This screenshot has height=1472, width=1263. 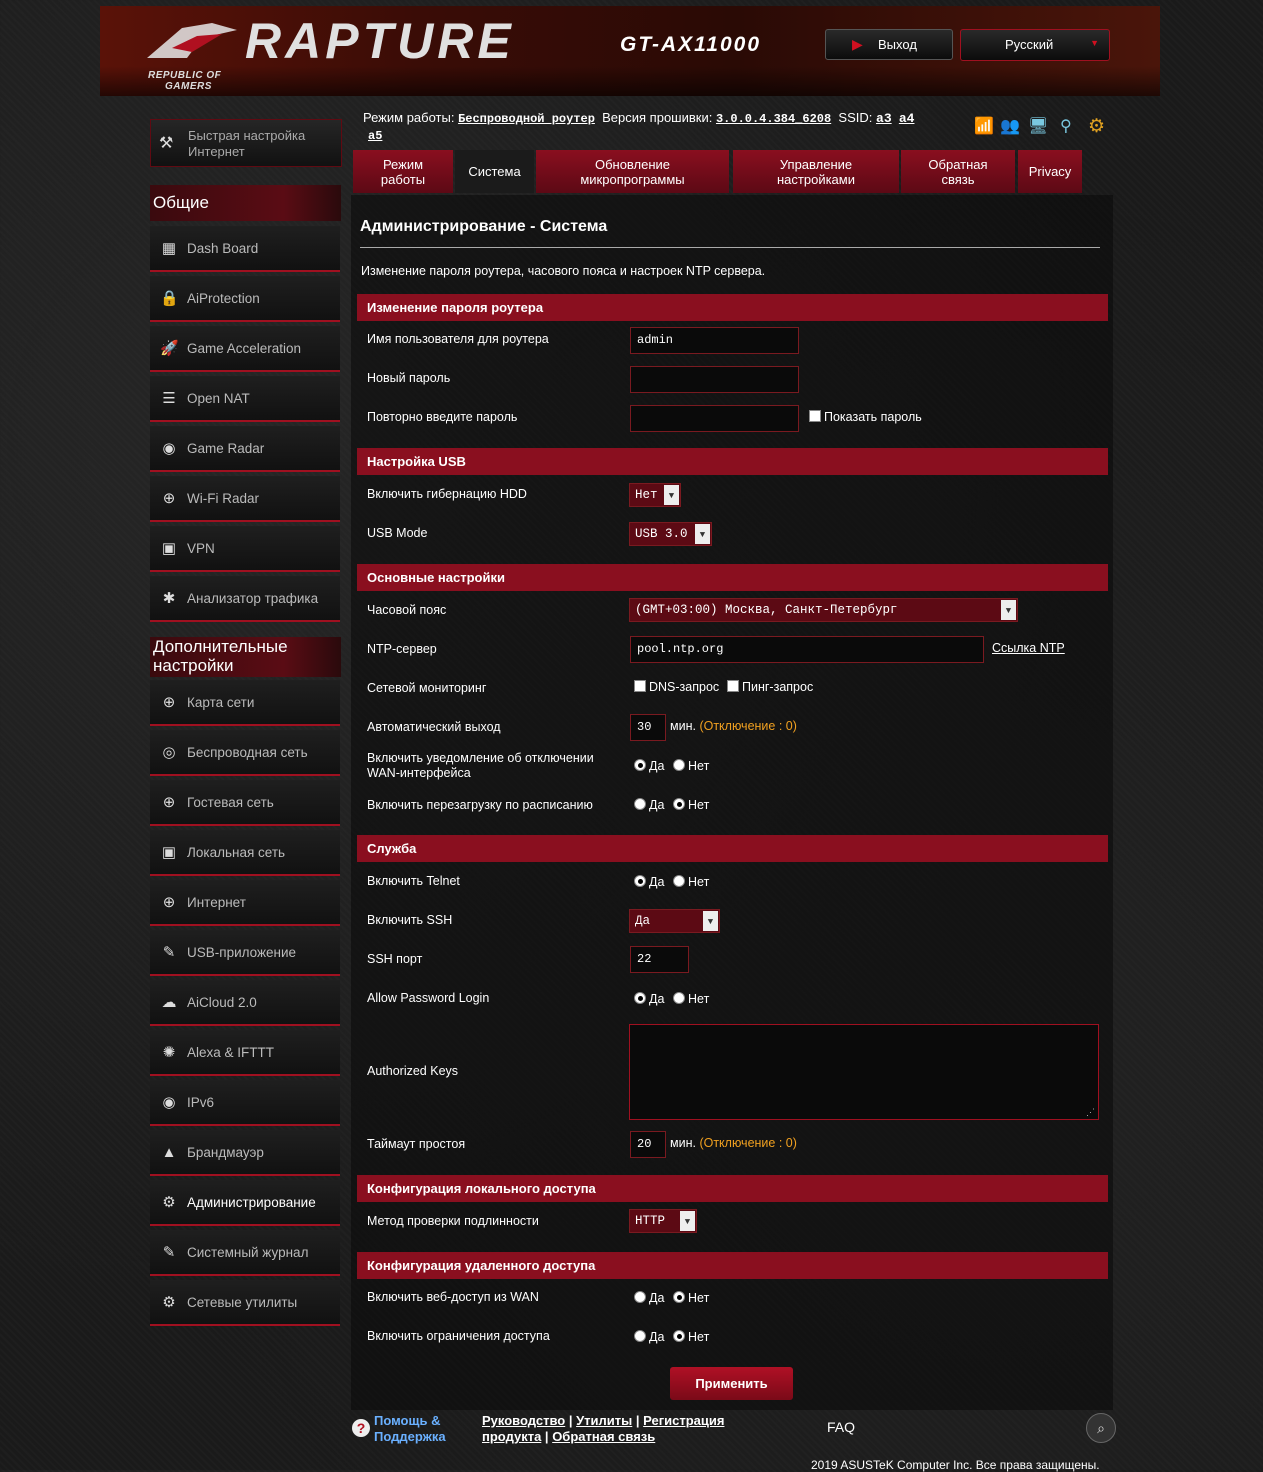 I want to click on wan-web-no: Нет, so click(x=691, y=1298).